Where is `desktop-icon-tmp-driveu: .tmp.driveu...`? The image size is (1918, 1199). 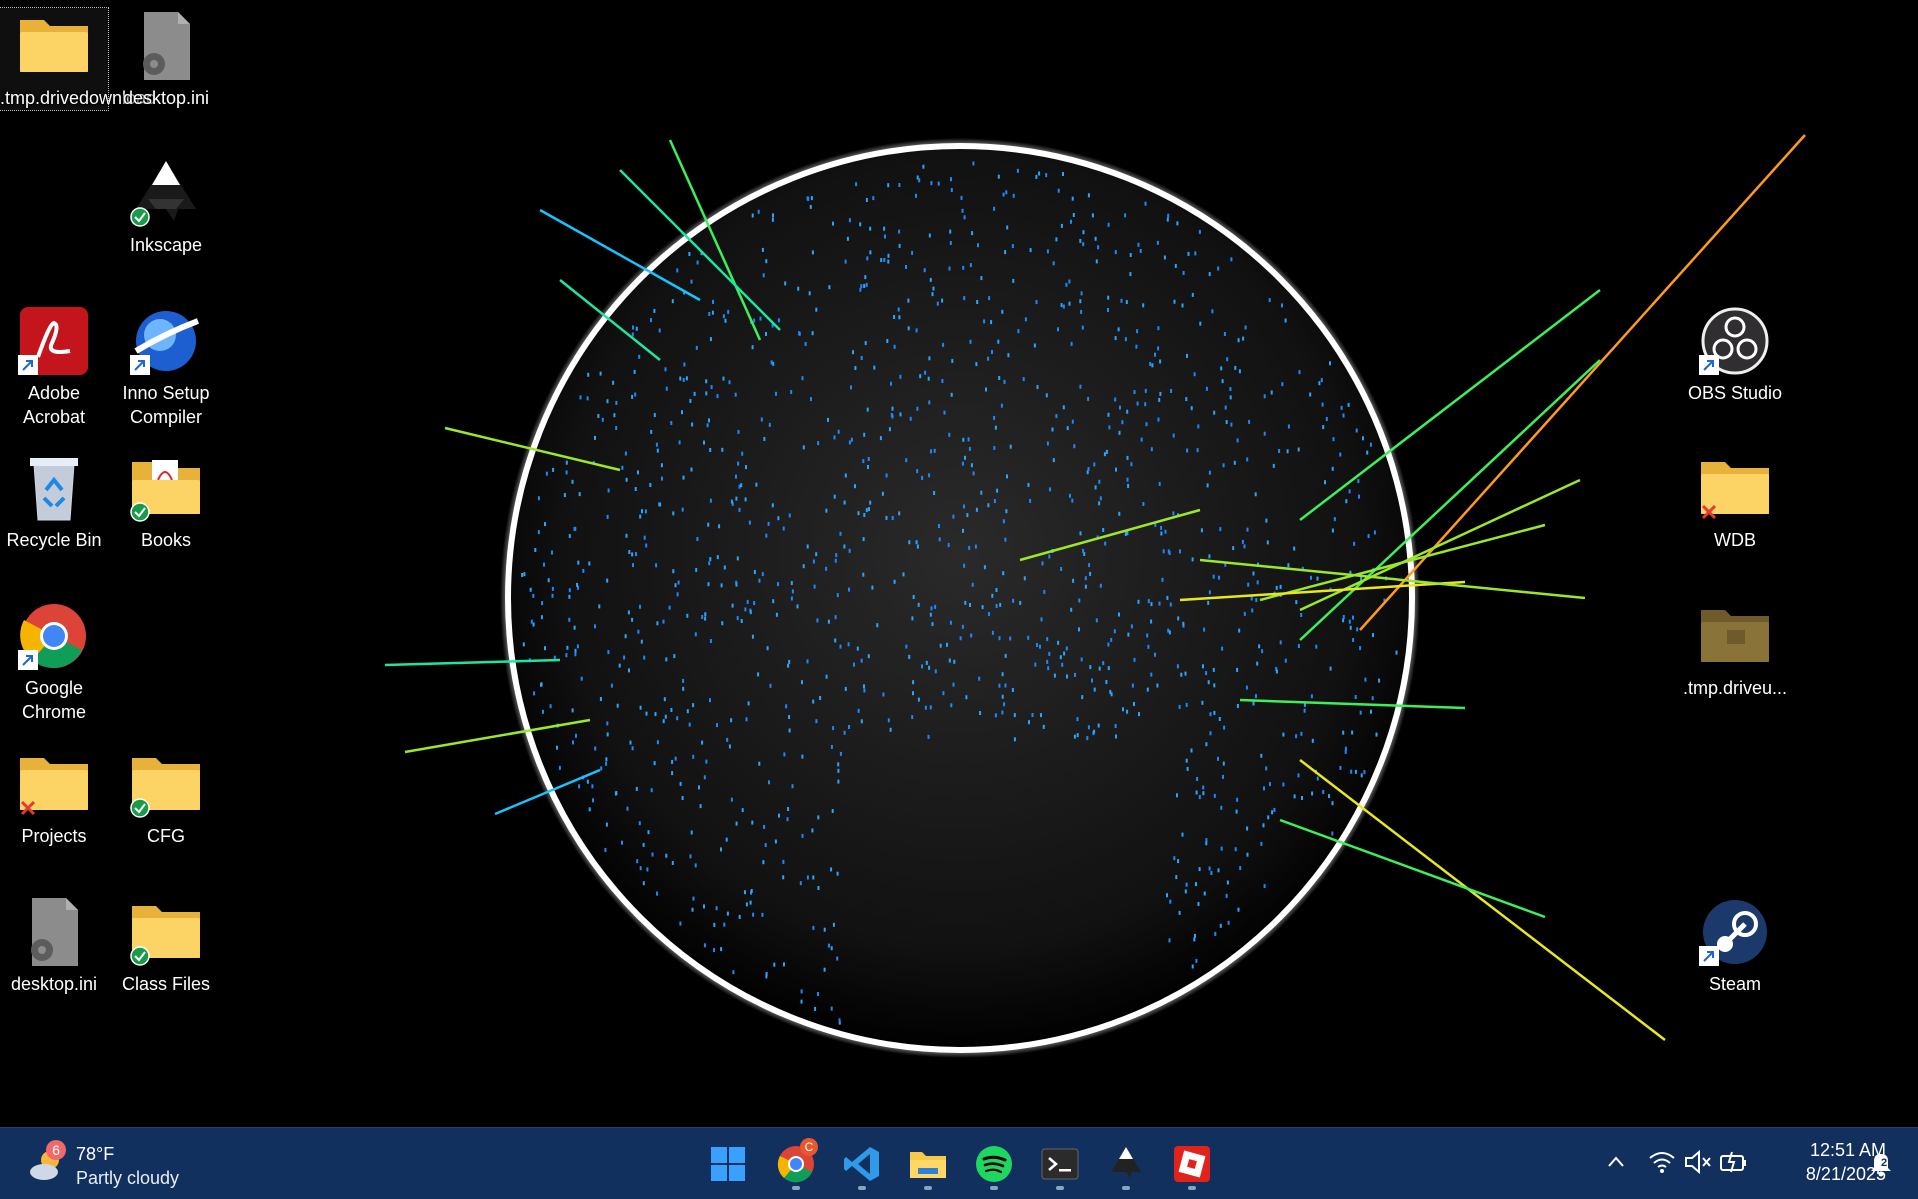 desktop-icon-tmp-driveu: .tmp.driveu... is located at coordinates (1735, 649).